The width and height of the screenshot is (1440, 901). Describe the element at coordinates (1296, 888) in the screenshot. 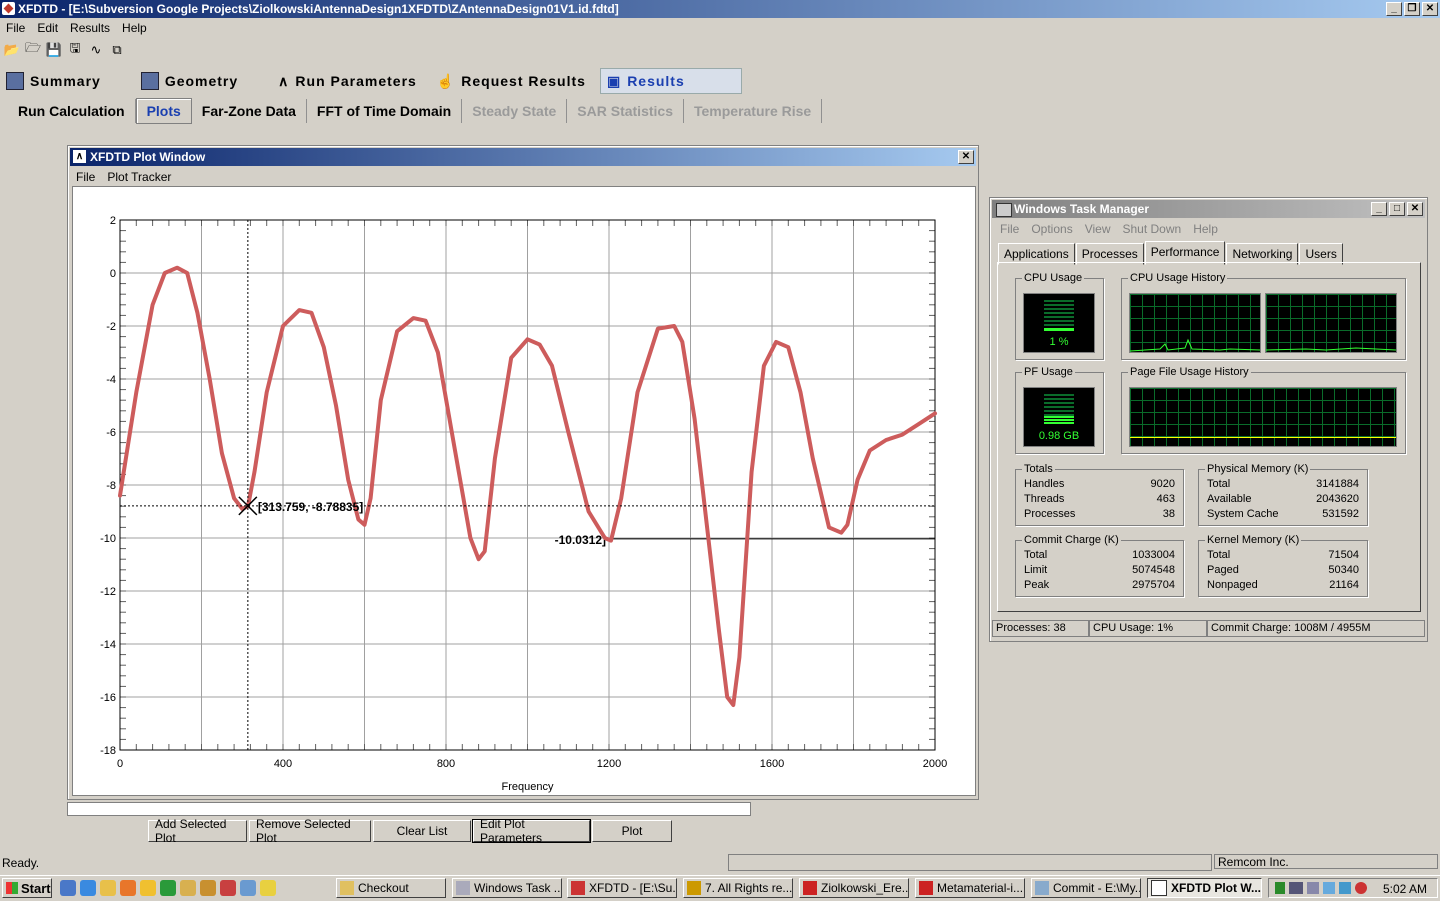

I see `network-icon` at that location.